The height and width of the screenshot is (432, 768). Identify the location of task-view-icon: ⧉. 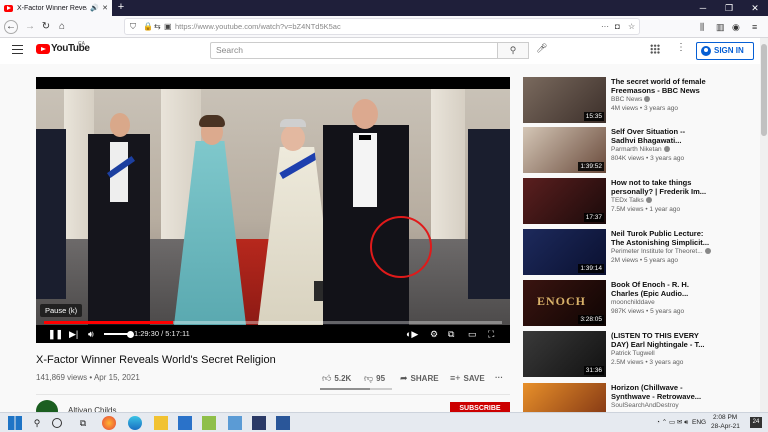
(83, 423).